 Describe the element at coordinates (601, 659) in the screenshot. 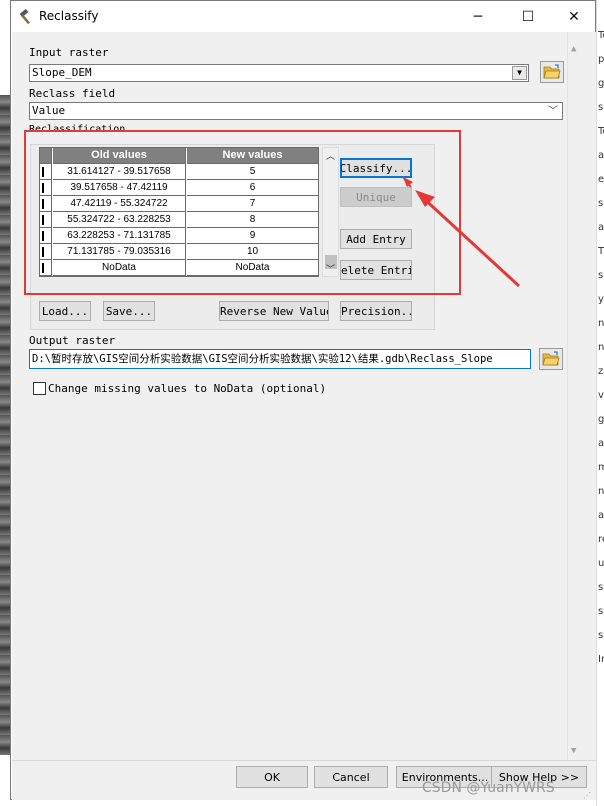

I see `background-text-fragment: Im` at that location.